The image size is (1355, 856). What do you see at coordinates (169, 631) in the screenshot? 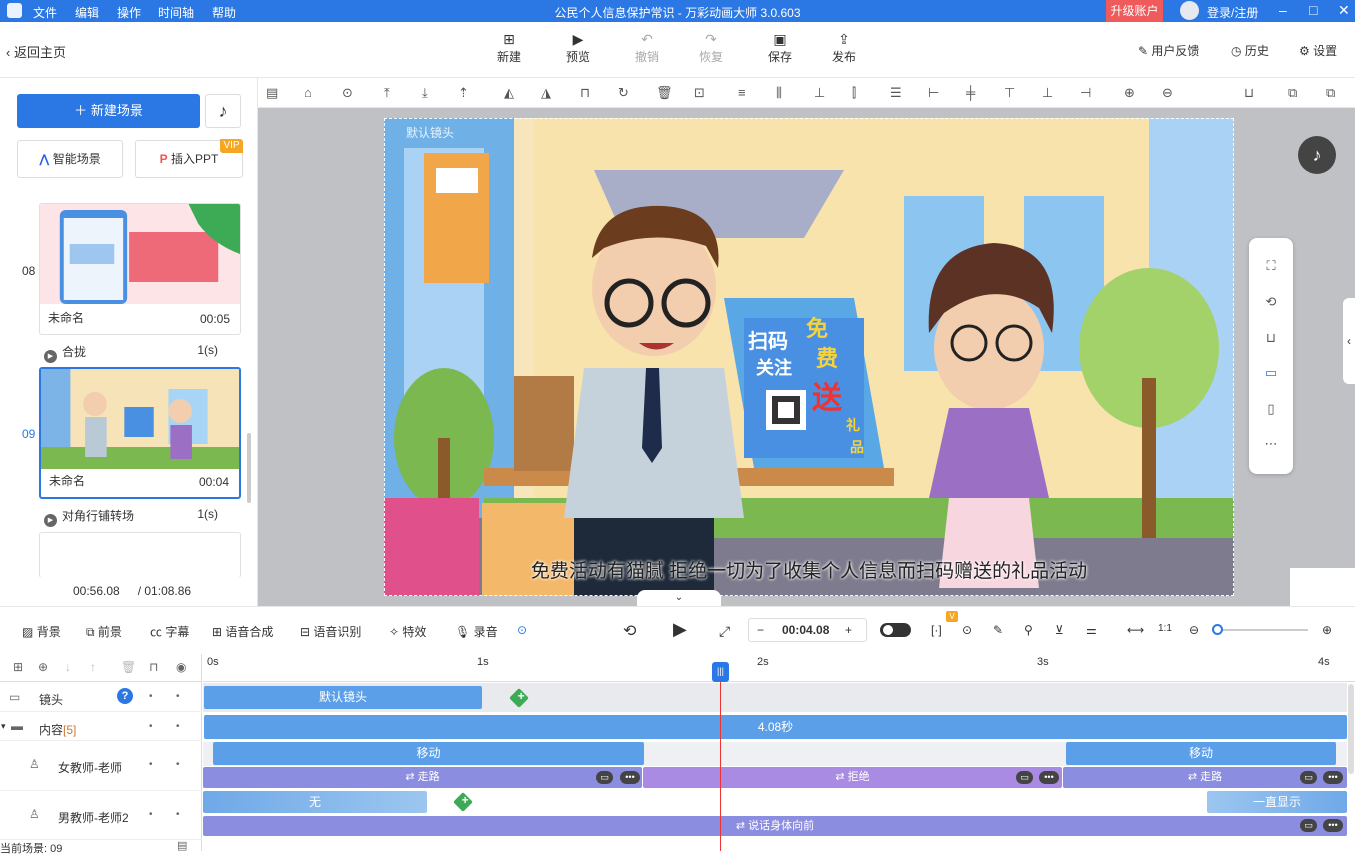
I see `caption-button: ㏄ 字幕` at bounding box center [169, 631].